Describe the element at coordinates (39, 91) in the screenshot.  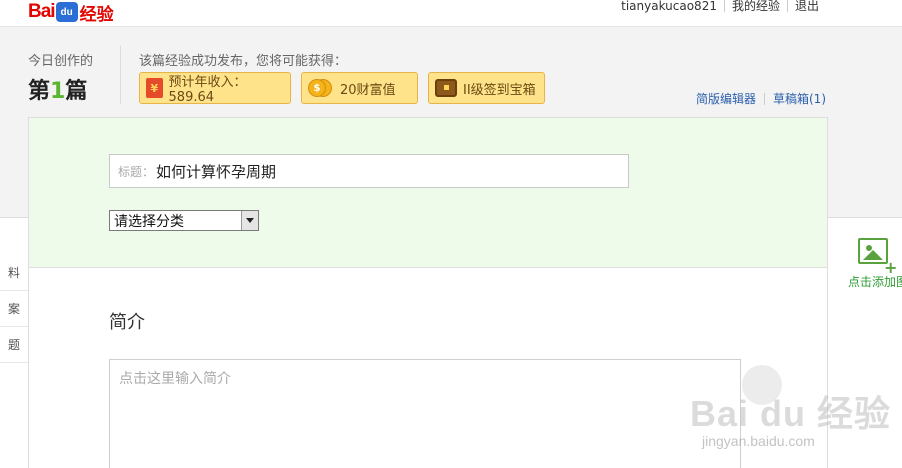
I see `count-prefix: 第` at that location.